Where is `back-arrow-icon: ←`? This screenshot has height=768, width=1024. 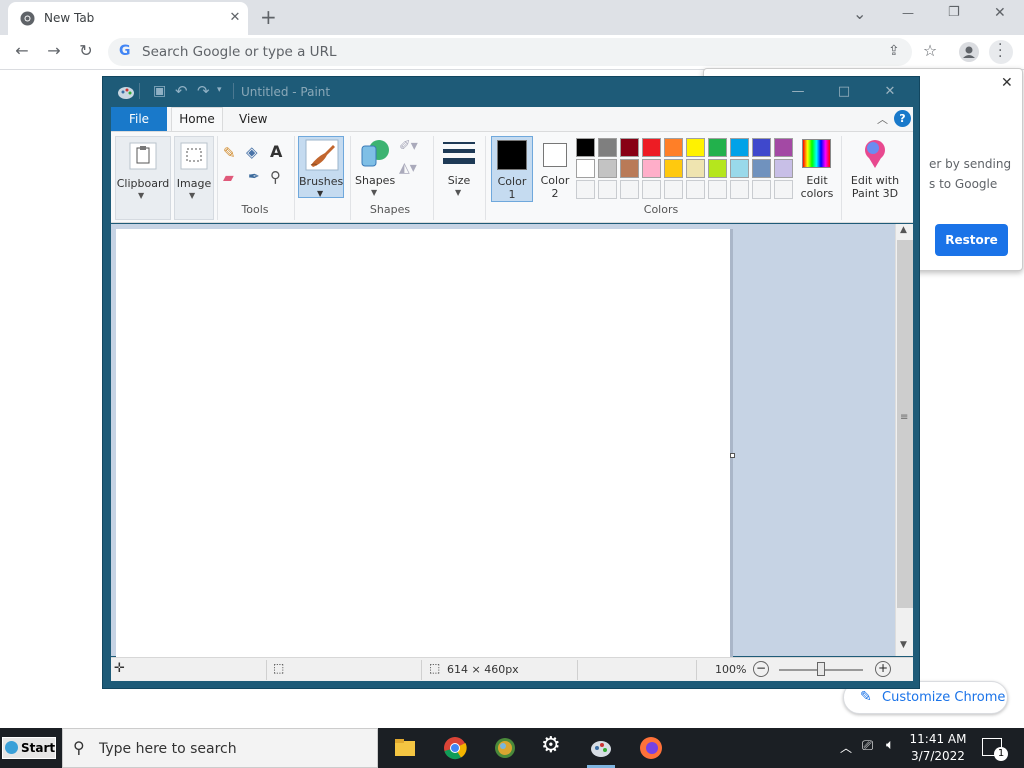
back-arrow-icon: ← is located at coordinates (22, 50).